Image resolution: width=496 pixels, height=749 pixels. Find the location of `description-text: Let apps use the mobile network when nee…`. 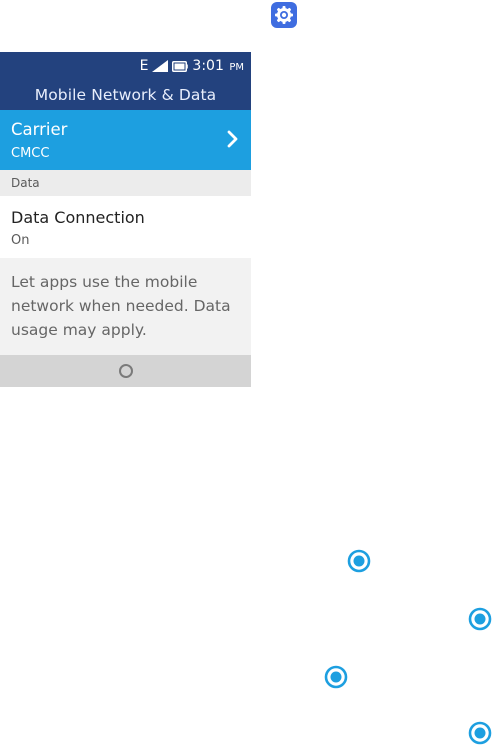

description-text: Let apps use the mobile network when nee… is located at coordinates (125, 306).